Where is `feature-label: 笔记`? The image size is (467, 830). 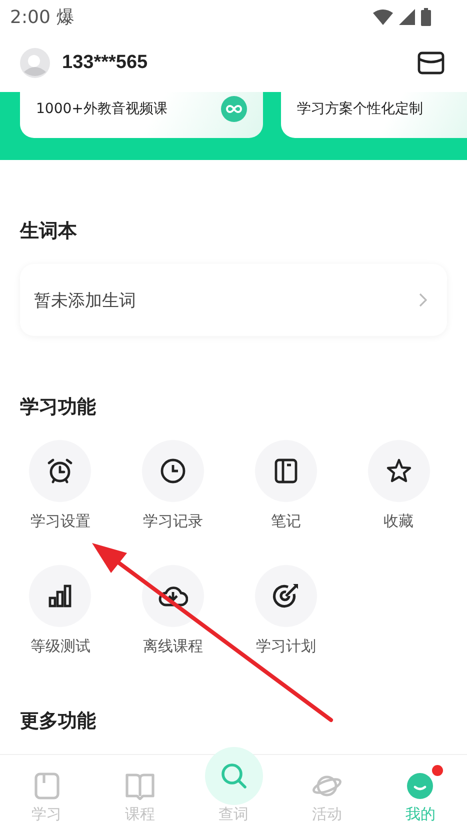
feature-label: 笔记 is located at coordinates (285, 521).